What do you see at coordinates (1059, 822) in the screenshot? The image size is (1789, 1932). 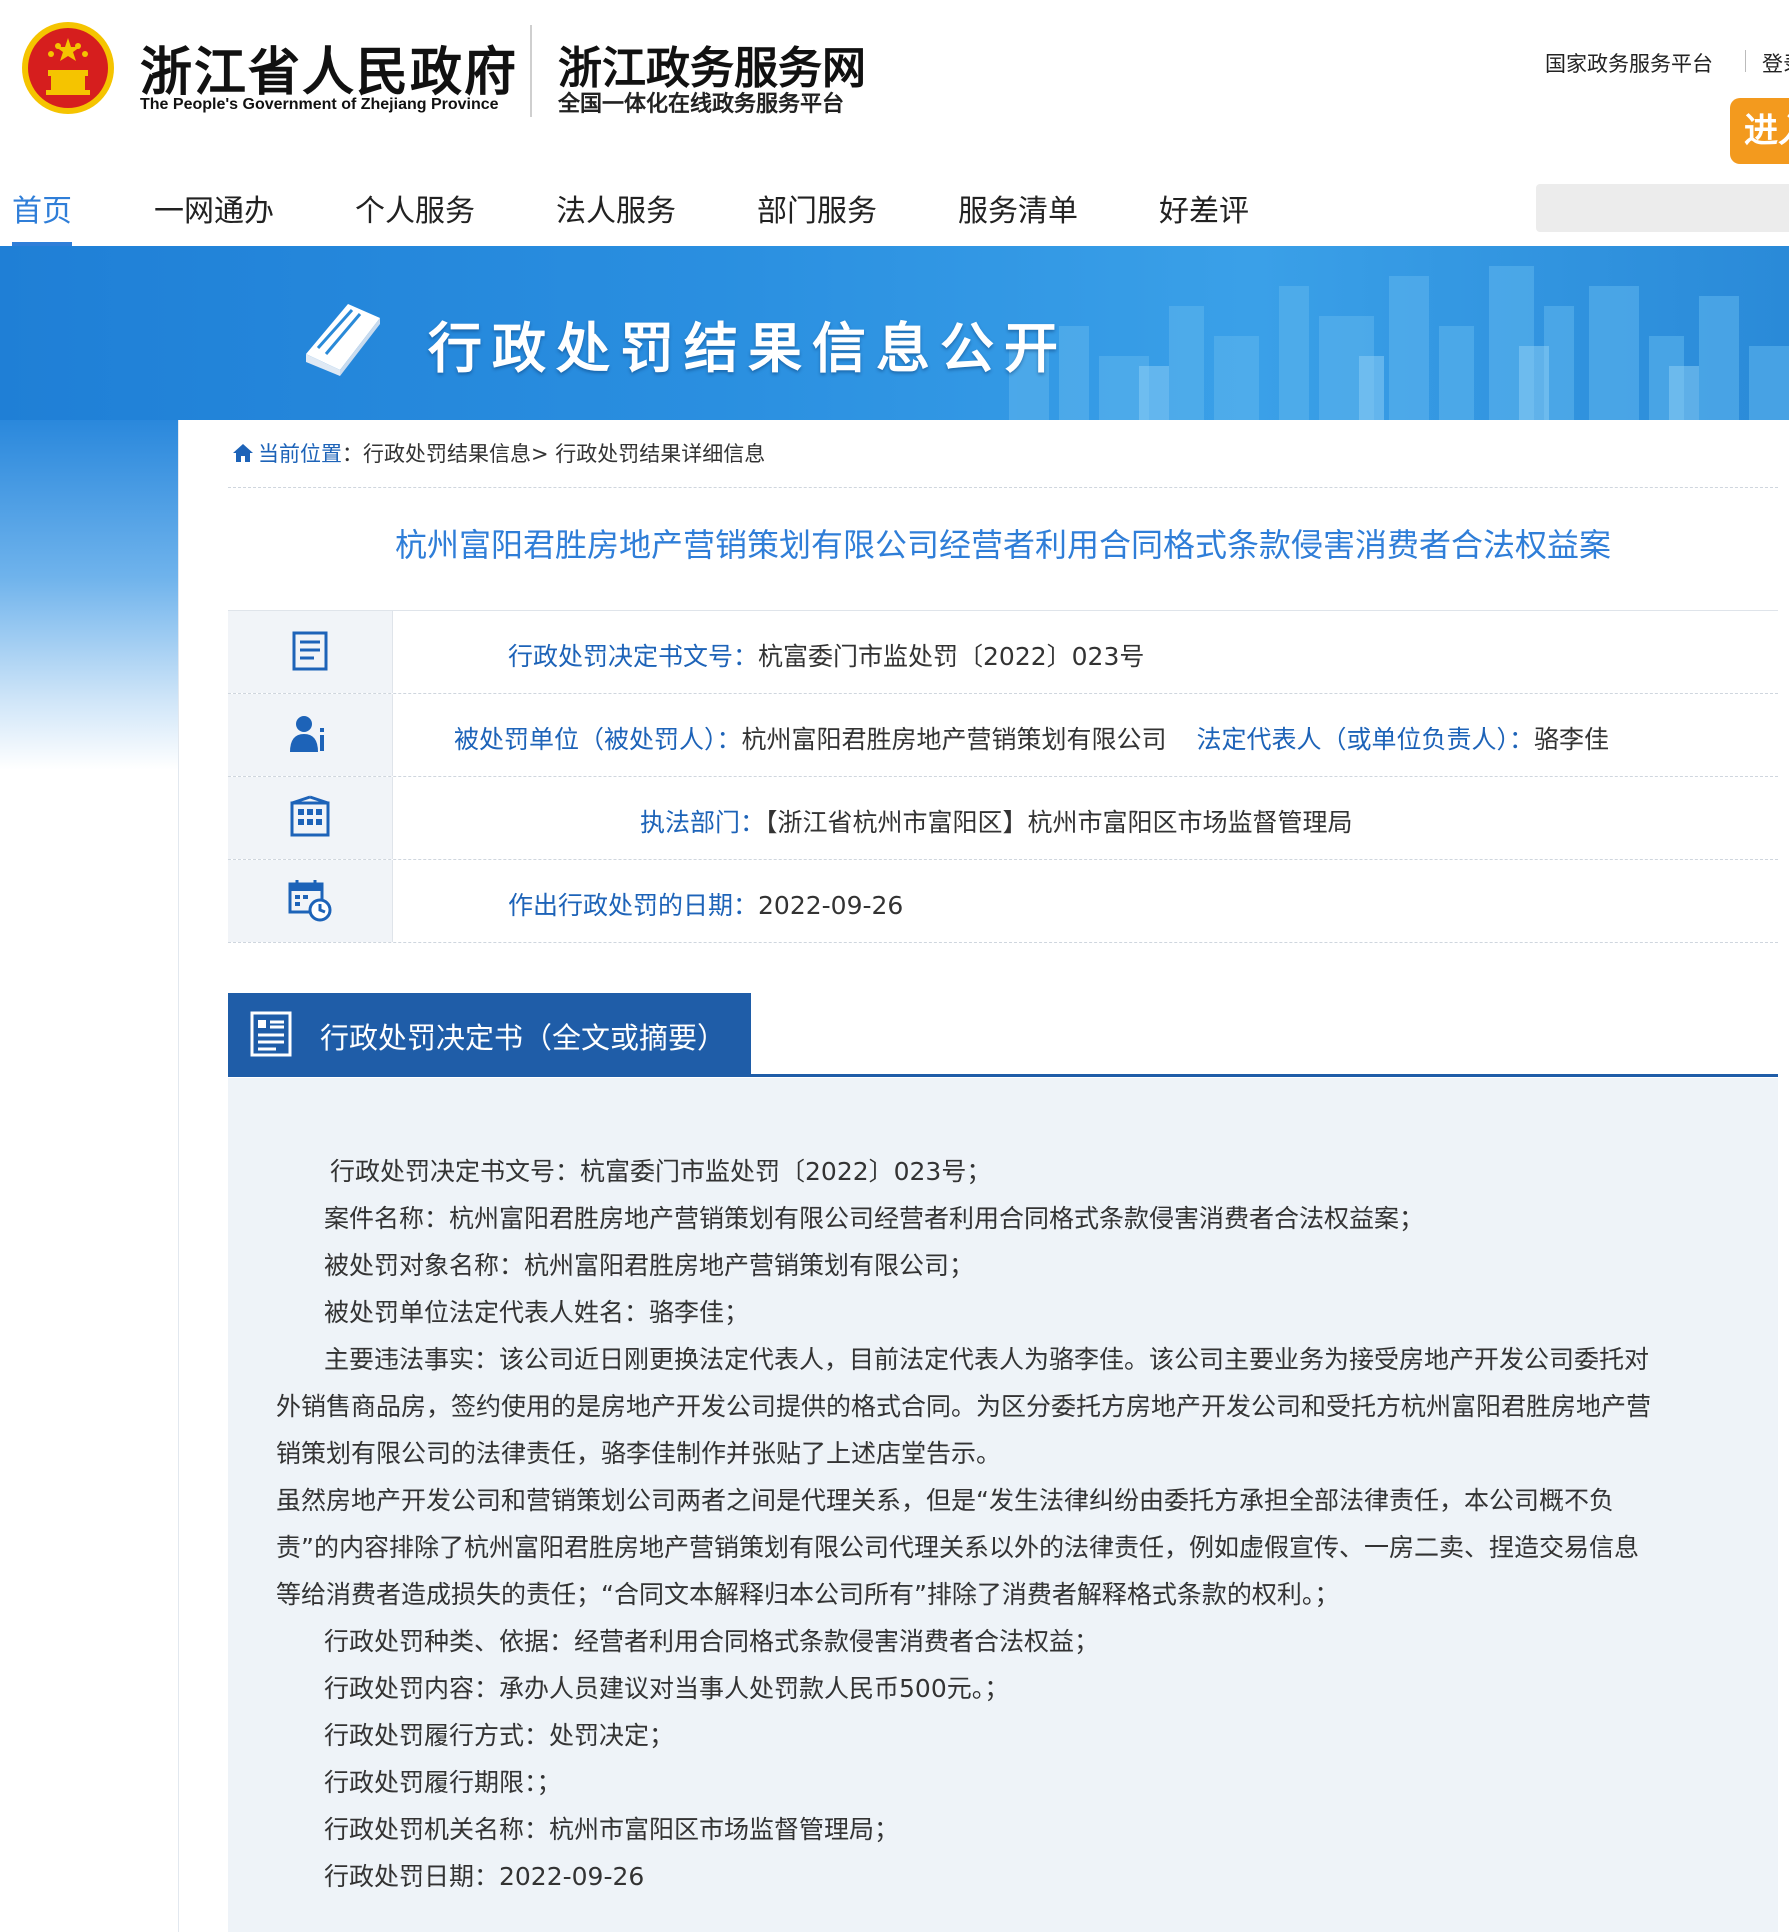 I see `department-value: 【浙江省杭州市富阳区】杭州市富阳区市场监督管理局` at bounding box center [1059, 822].